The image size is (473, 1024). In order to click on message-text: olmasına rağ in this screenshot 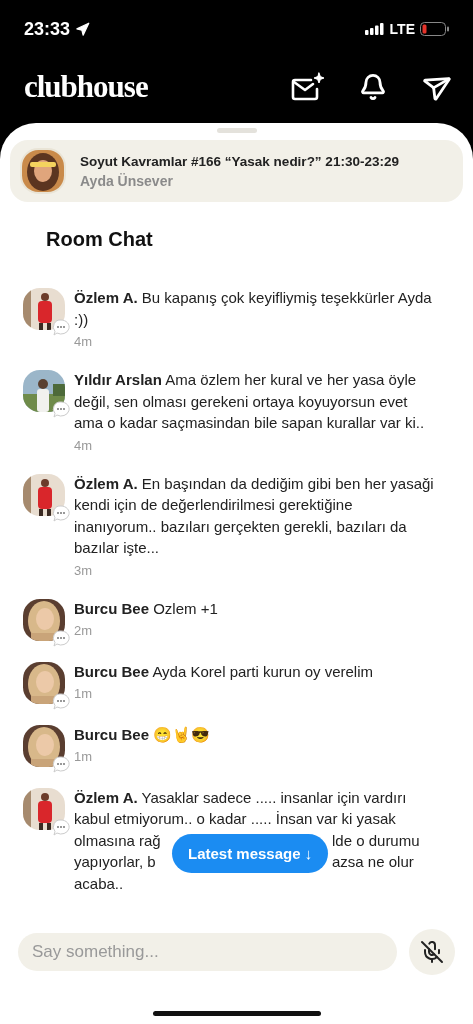, I will do `click(117, 840)`.